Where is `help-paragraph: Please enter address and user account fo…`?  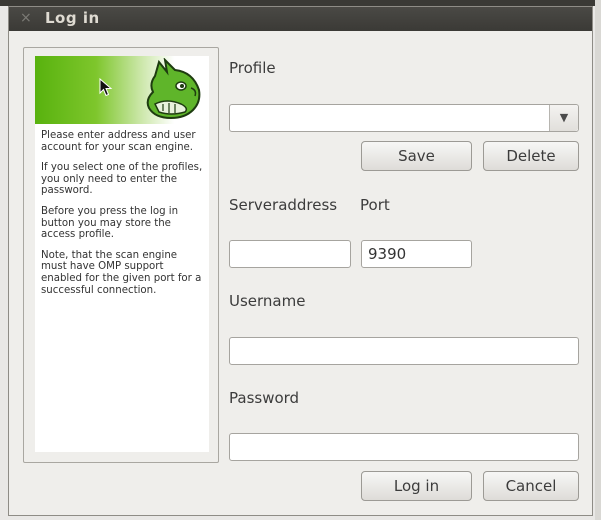 help-paragraph: Please enter address and user account fo… is located at coordinates (118, 141).